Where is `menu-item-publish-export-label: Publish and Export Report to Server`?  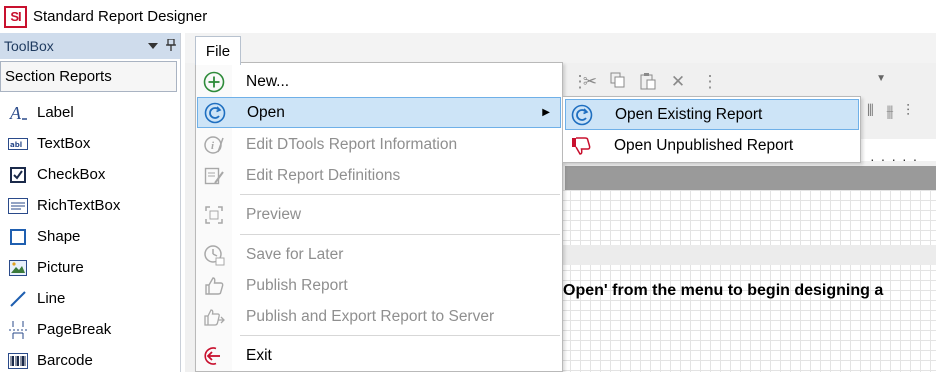
menu-item-publish-export-label: Publish and Export Report to Server is located at coordinates (370, 316).